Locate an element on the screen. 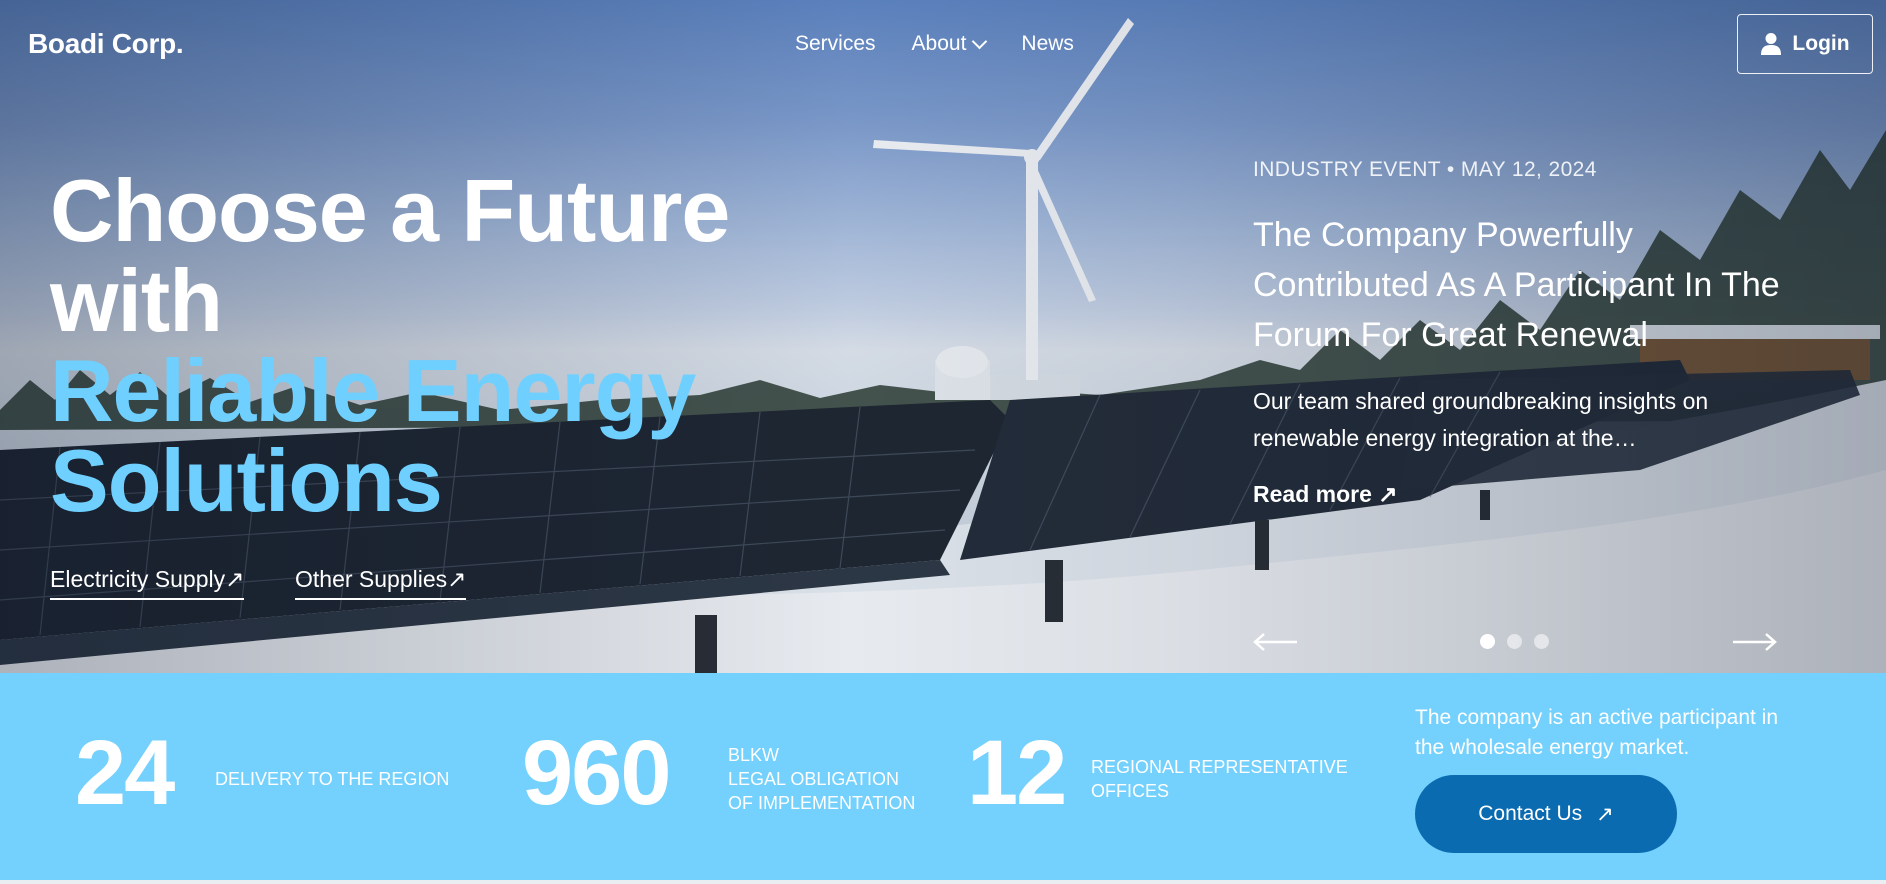 Image resolution: width=1886 pixels, height=884 pixels. user-icon is located at coordinates (1771, 44).